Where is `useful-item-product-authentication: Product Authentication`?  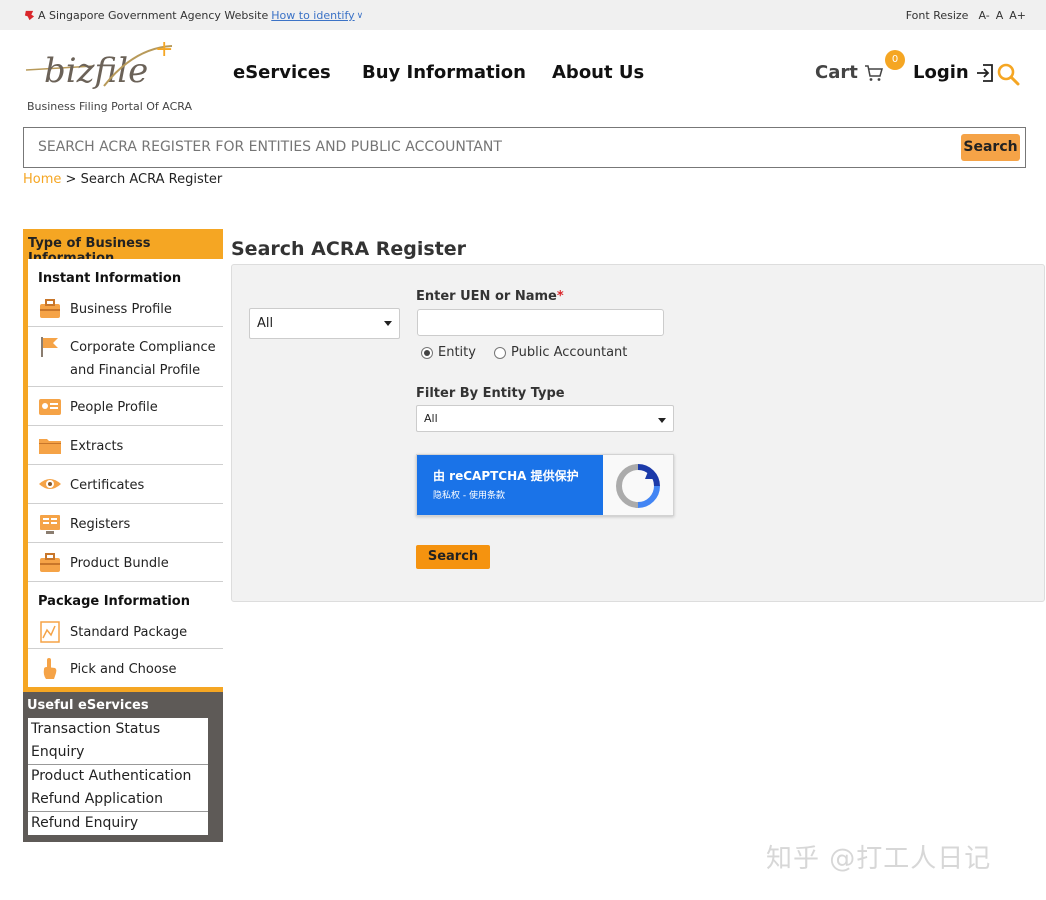
useful-item-product-authentication: Product Authentication is located at coordinates (118, 777).